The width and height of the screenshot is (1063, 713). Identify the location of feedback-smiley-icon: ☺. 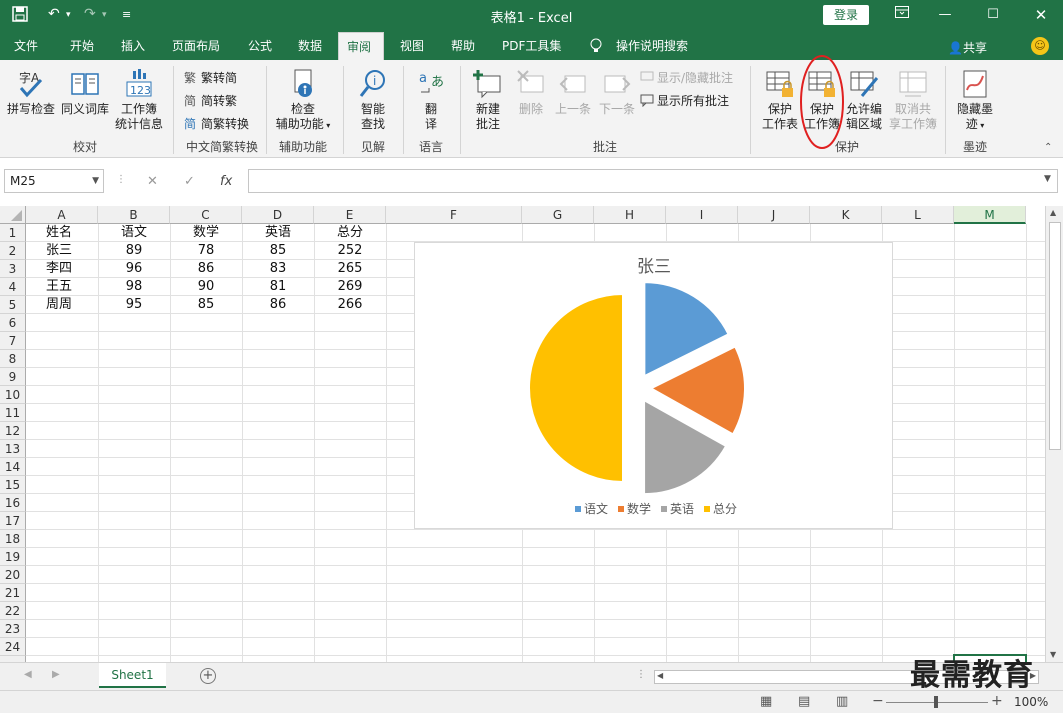
(1040, 46).